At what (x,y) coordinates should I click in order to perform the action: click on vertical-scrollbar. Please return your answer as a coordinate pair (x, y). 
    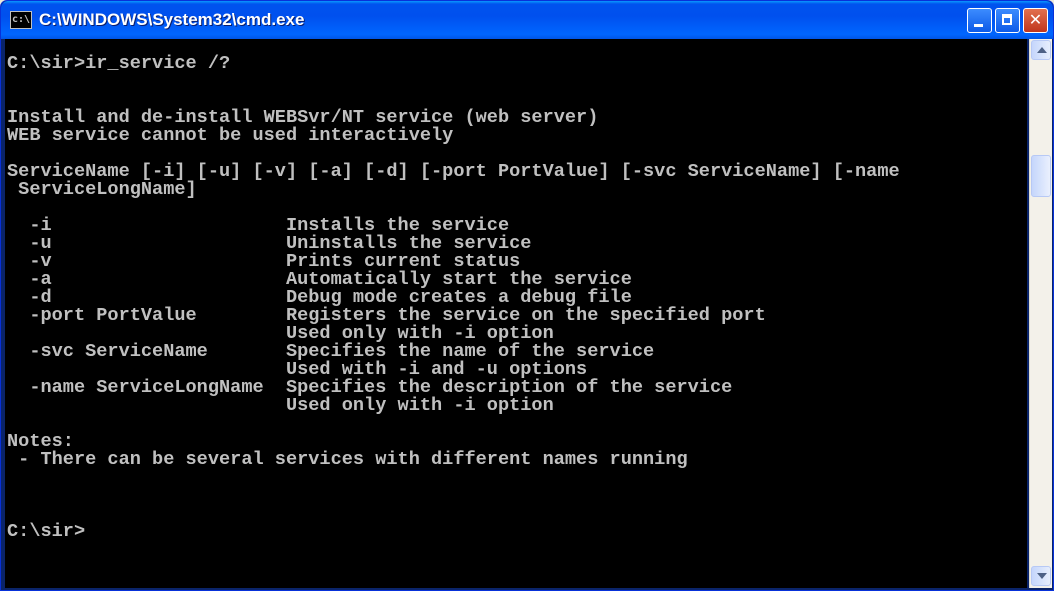
    Looking at the image, I should click on (1040, 313).